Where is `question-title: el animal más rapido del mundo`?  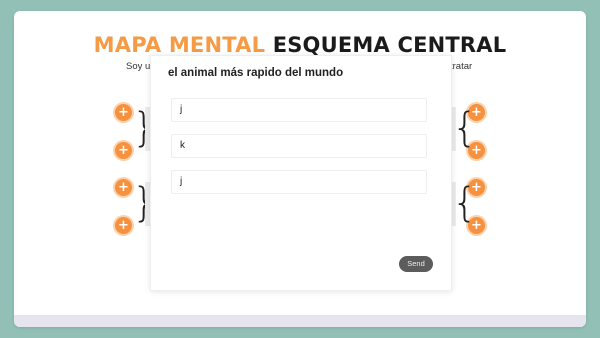 question-title: el animal más rapido del mundo is located at coordinates (256, 73).